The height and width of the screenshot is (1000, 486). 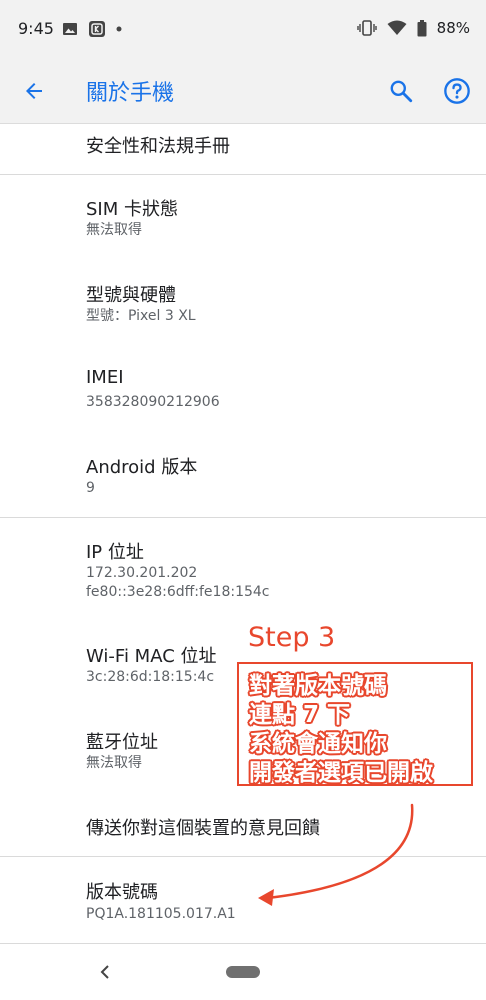 I want to click on list-item-android-version: Android 版本 9, so click(x=243, y=475).